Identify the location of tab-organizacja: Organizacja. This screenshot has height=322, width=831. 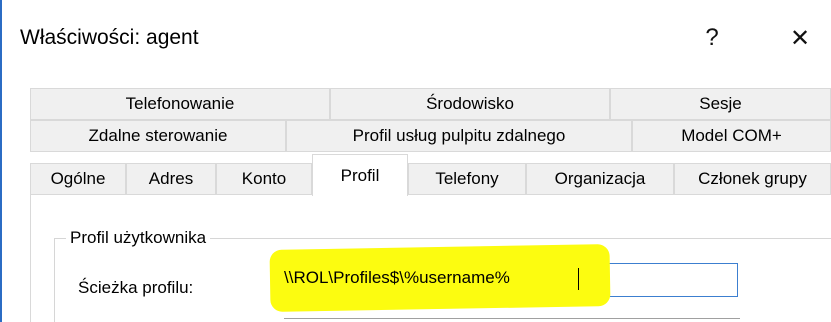
(600, 179).